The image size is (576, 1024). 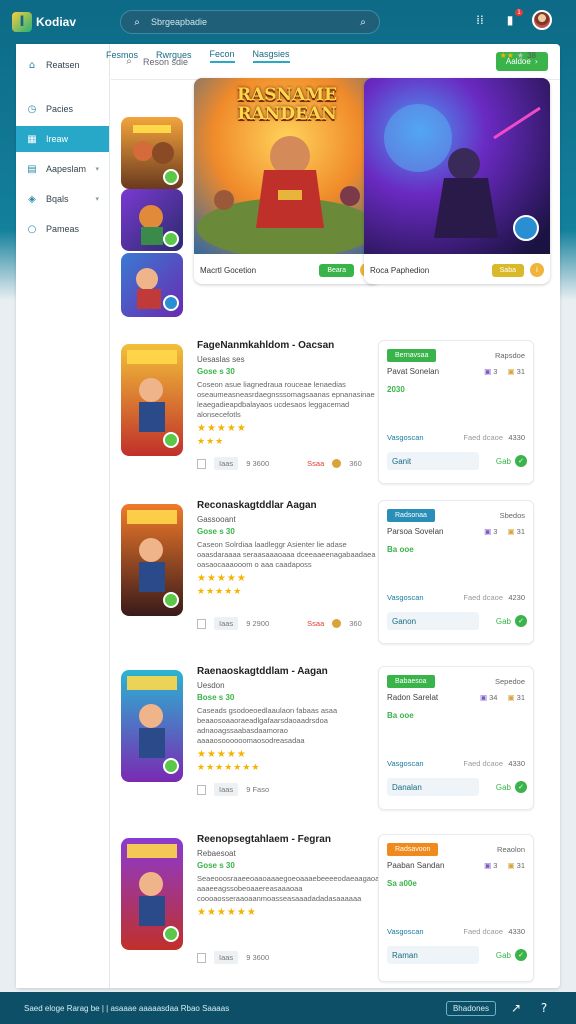 What do you see at coordinates (287, 104) in the screenshot?
I see `featured-art-title: RASNAME RANDEAN` at bounding box center [287, 104].